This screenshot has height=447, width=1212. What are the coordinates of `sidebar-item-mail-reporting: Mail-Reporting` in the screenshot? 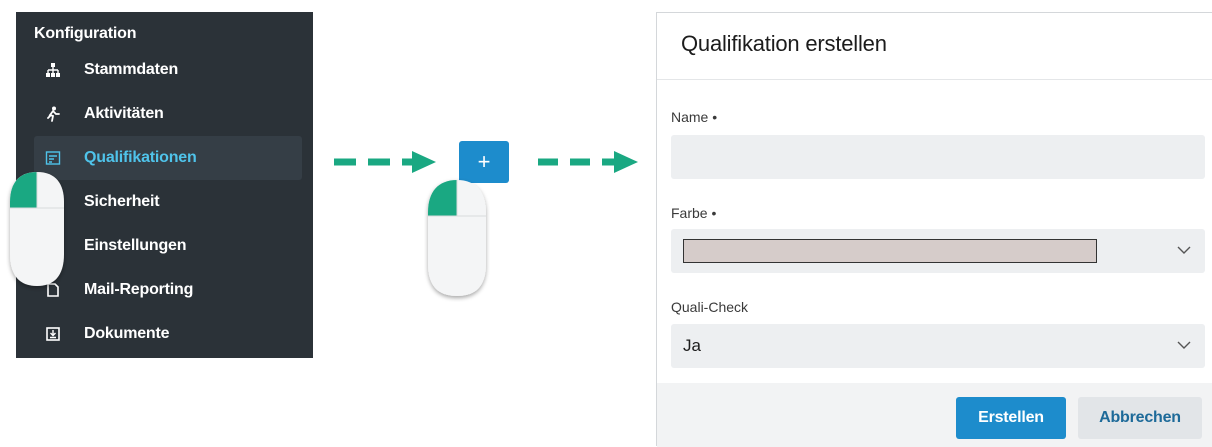 It's located at (168, 290).